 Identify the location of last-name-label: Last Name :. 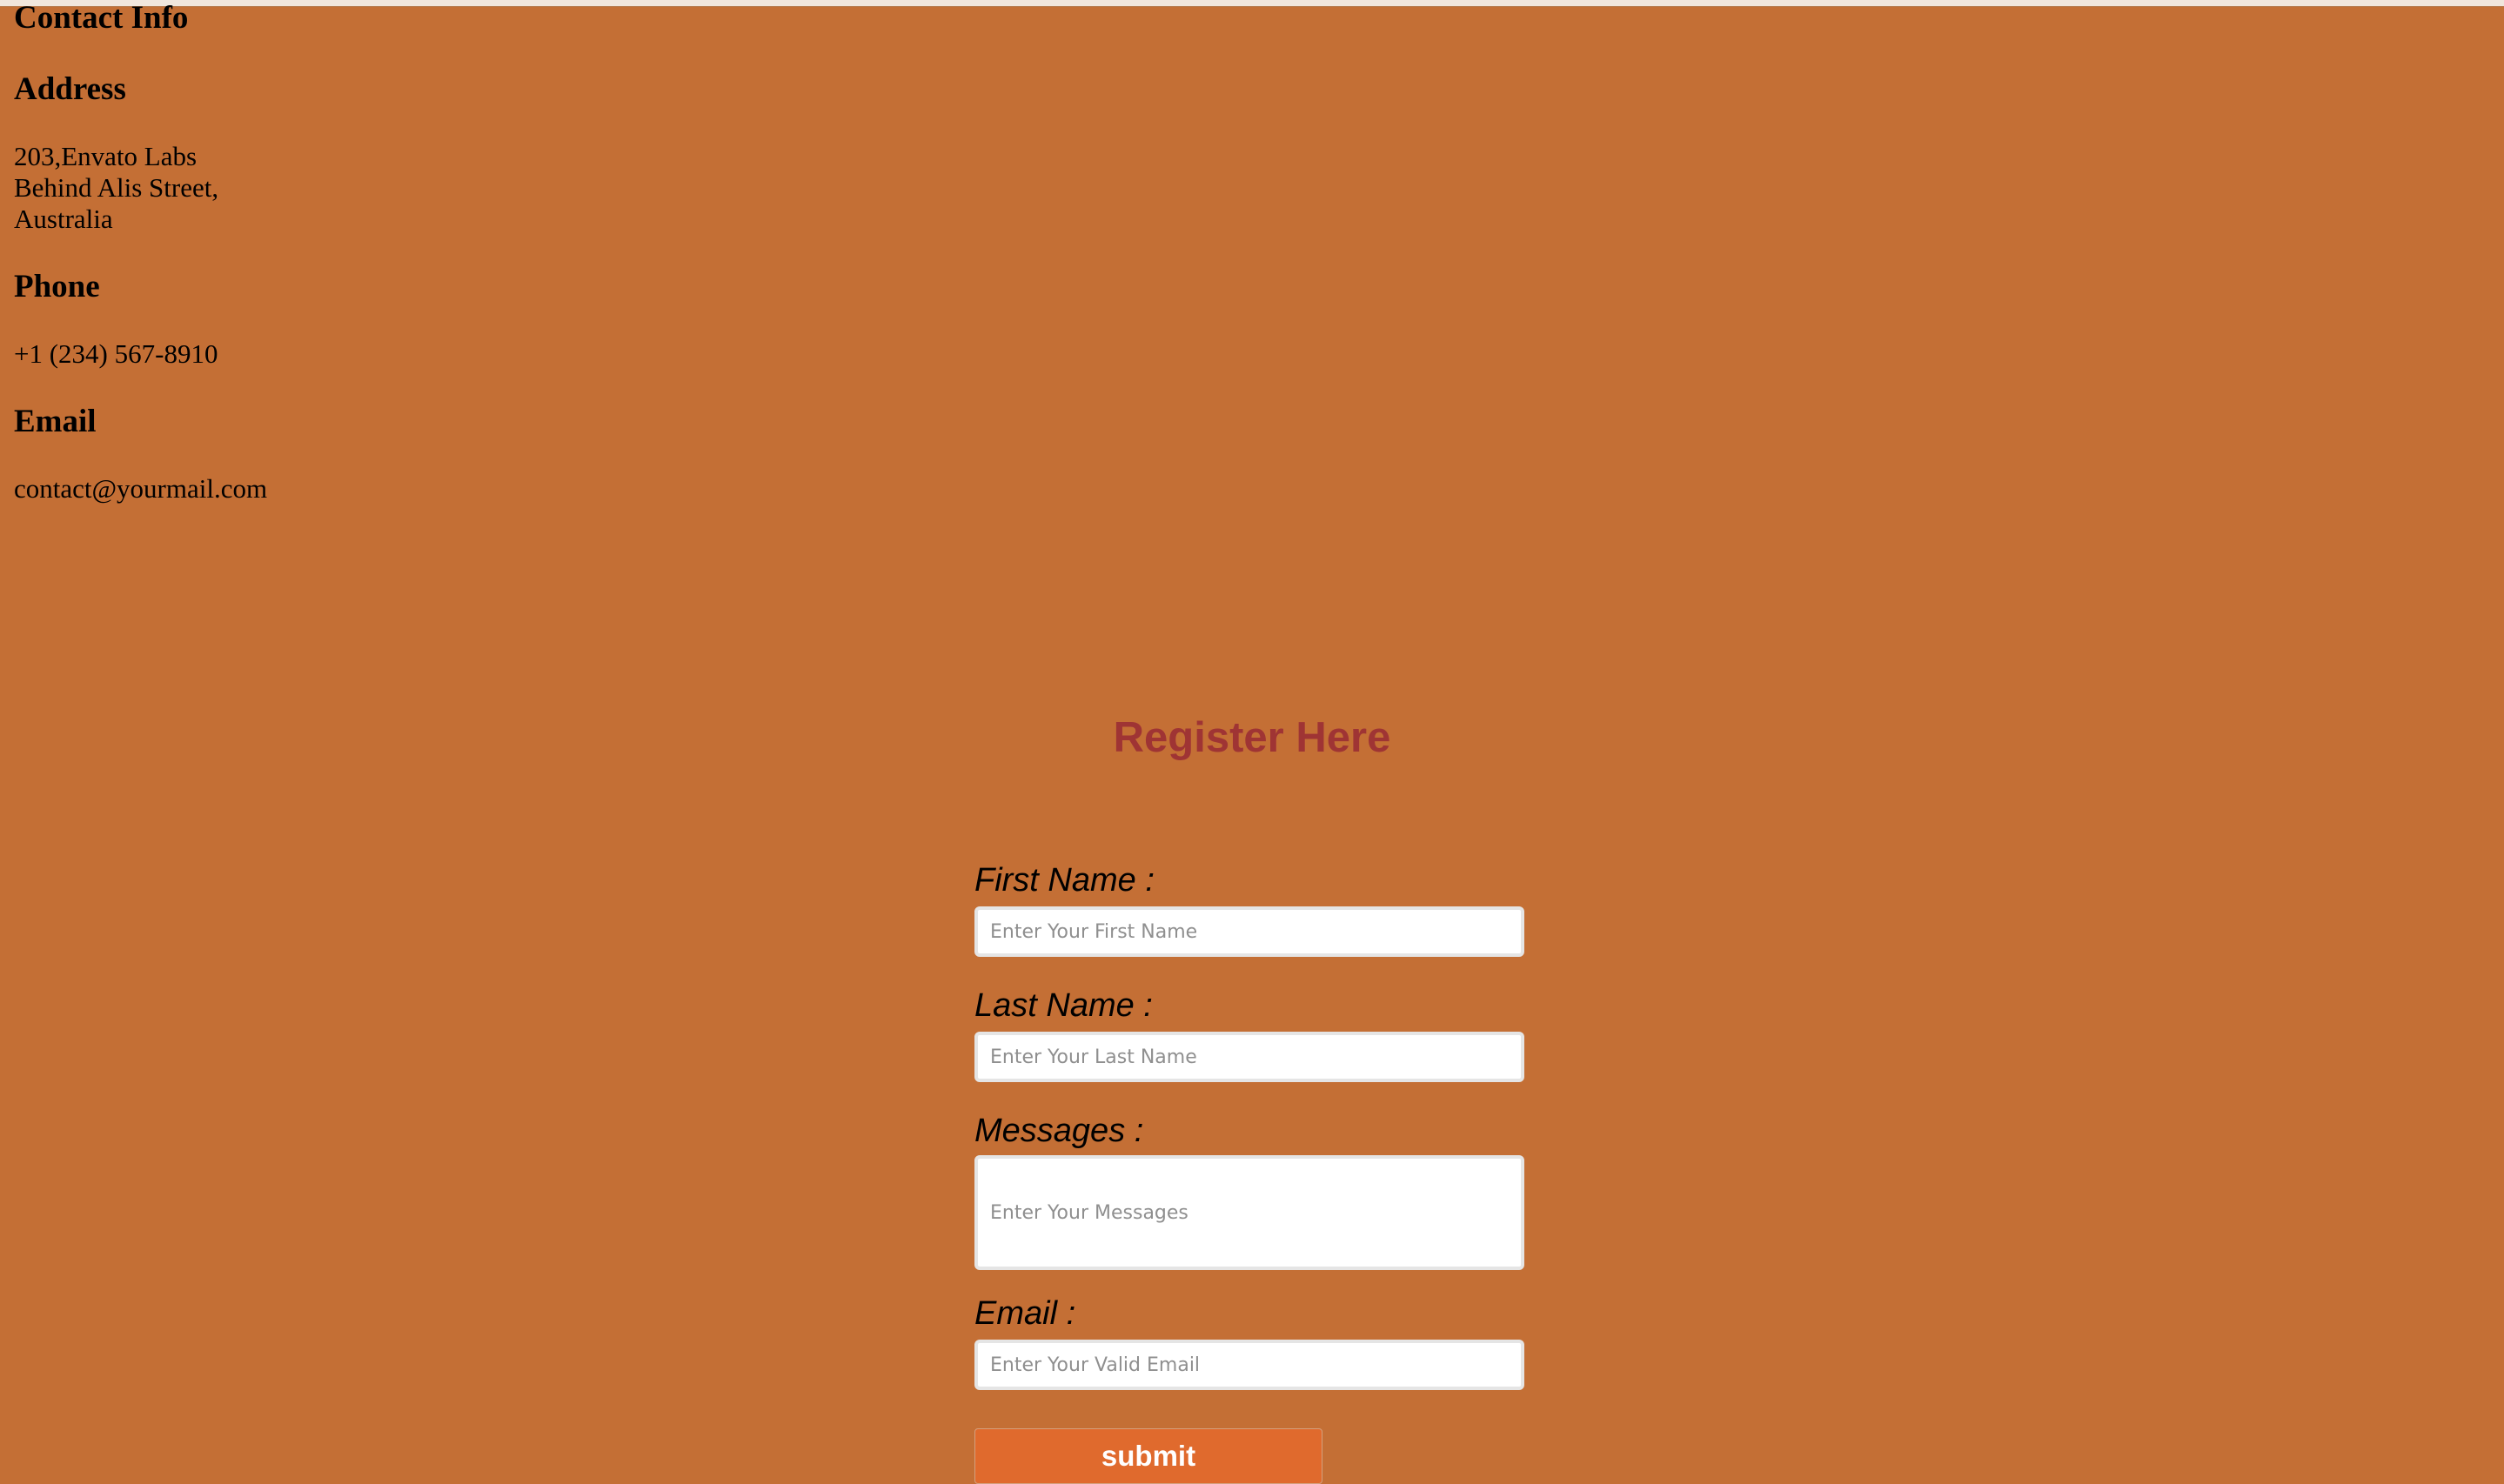
(1063, 1006).